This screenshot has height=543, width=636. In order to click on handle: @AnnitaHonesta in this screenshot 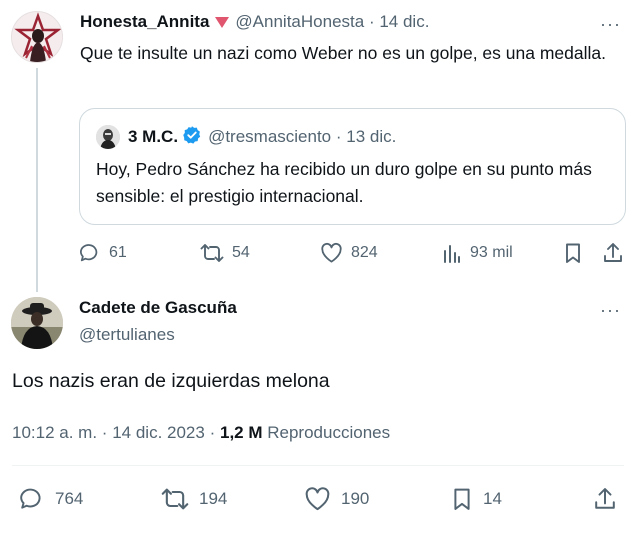, I will do `click(299, 21)`.